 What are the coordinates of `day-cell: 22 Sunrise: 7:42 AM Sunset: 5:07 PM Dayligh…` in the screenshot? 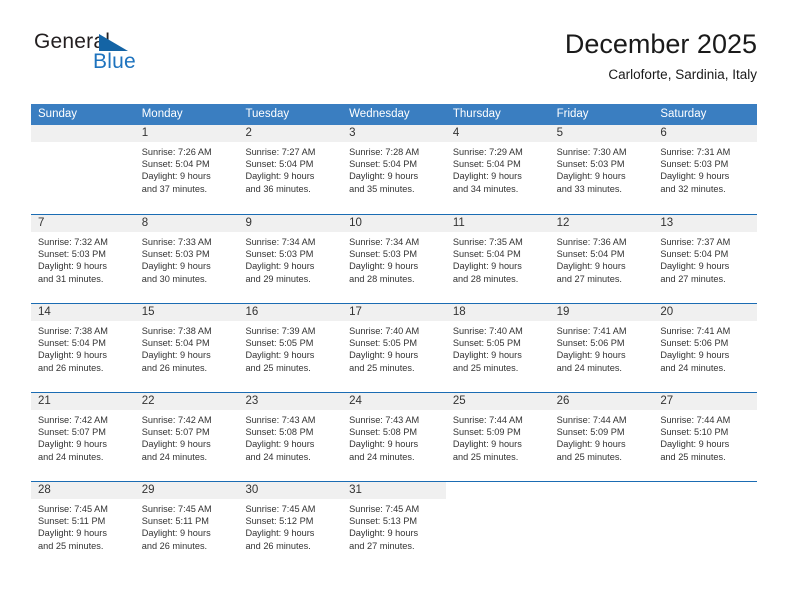 It's located at (186, 437).